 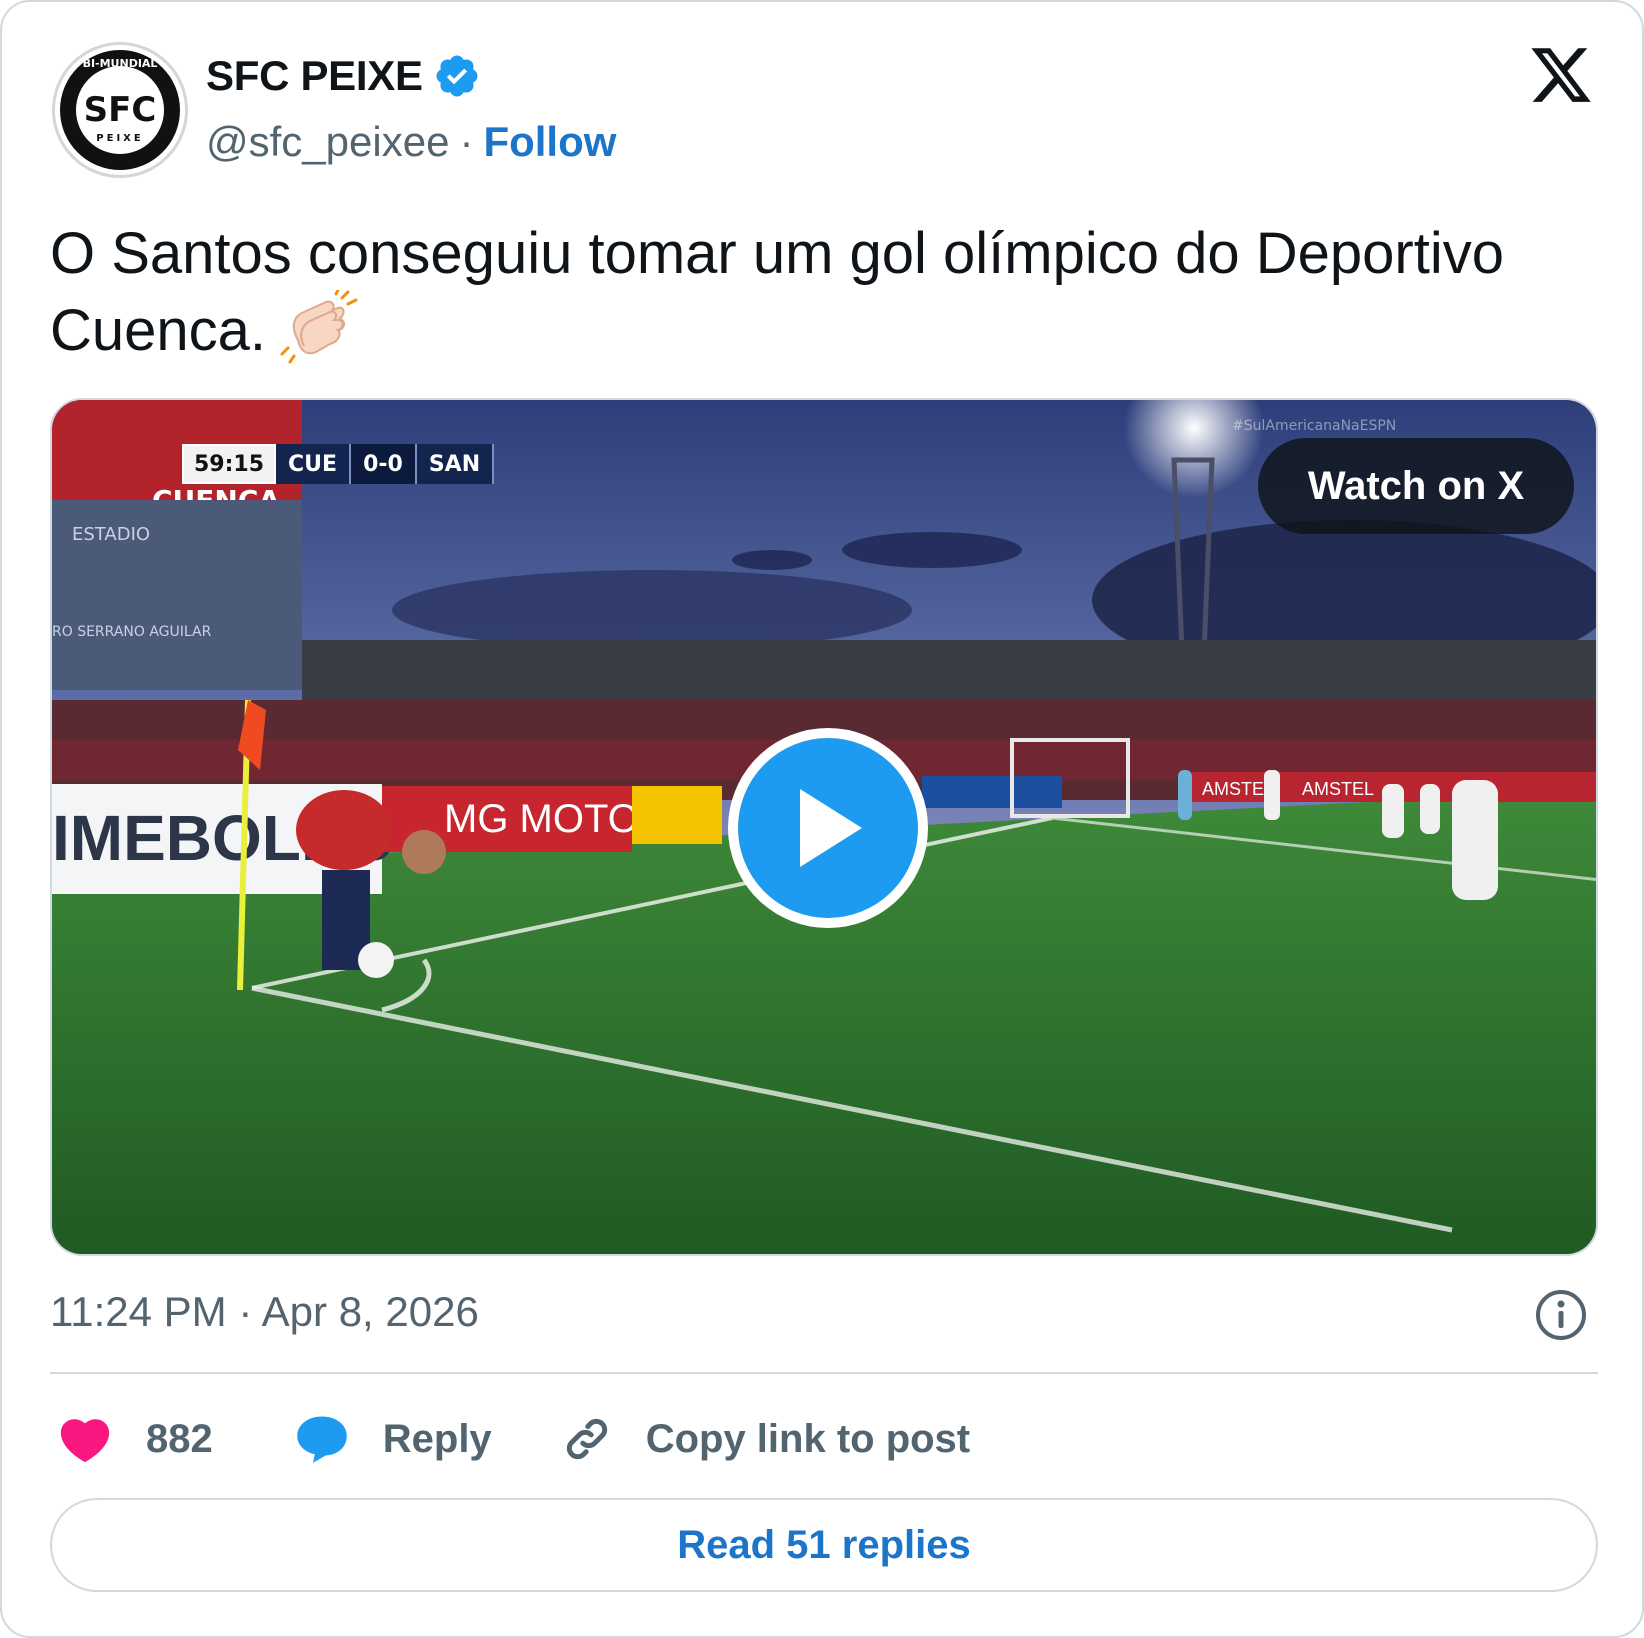 What do you see at coordinates (264, 1312) in the screenshot?
I see `tweet-timestamp: 11:24 PM · Apr 8, 2026` at bounding box center [264, 1312].